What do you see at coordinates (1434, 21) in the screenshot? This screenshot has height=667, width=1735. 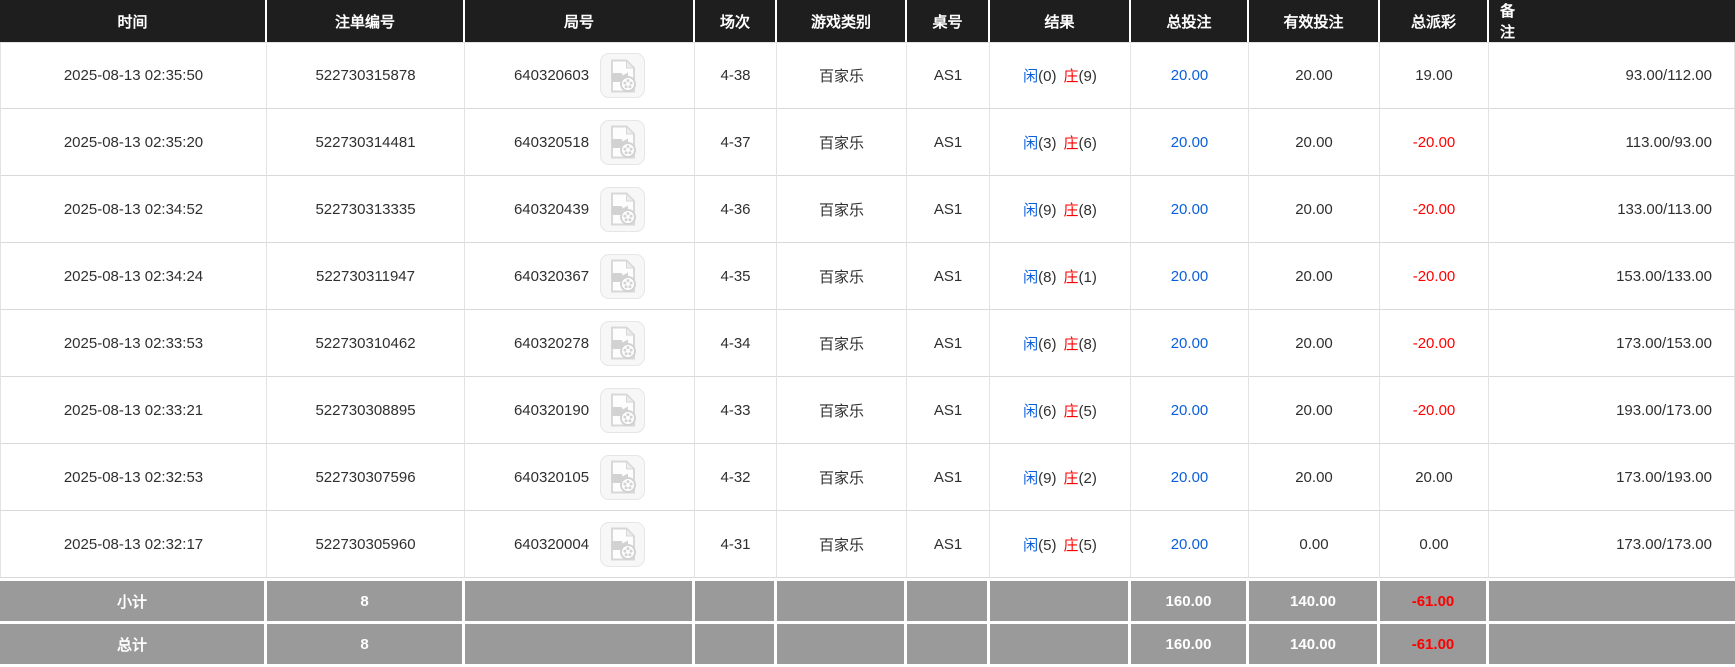 I see `col-header-total-payout: 总派彩` at bounding box center [1434, 21].